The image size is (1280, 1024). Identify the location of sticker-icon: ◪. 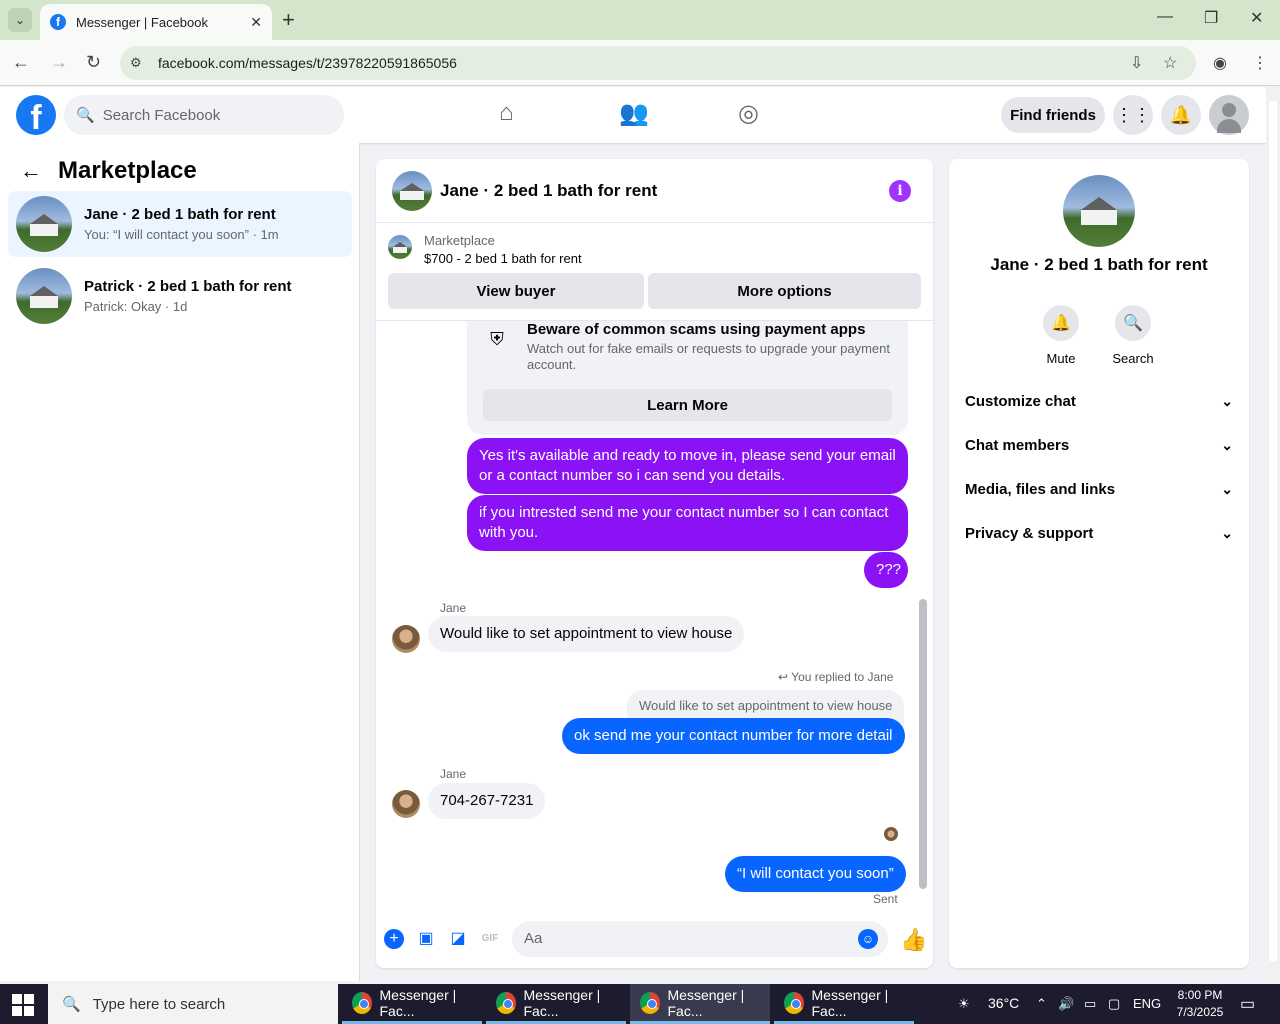
(458, 939).